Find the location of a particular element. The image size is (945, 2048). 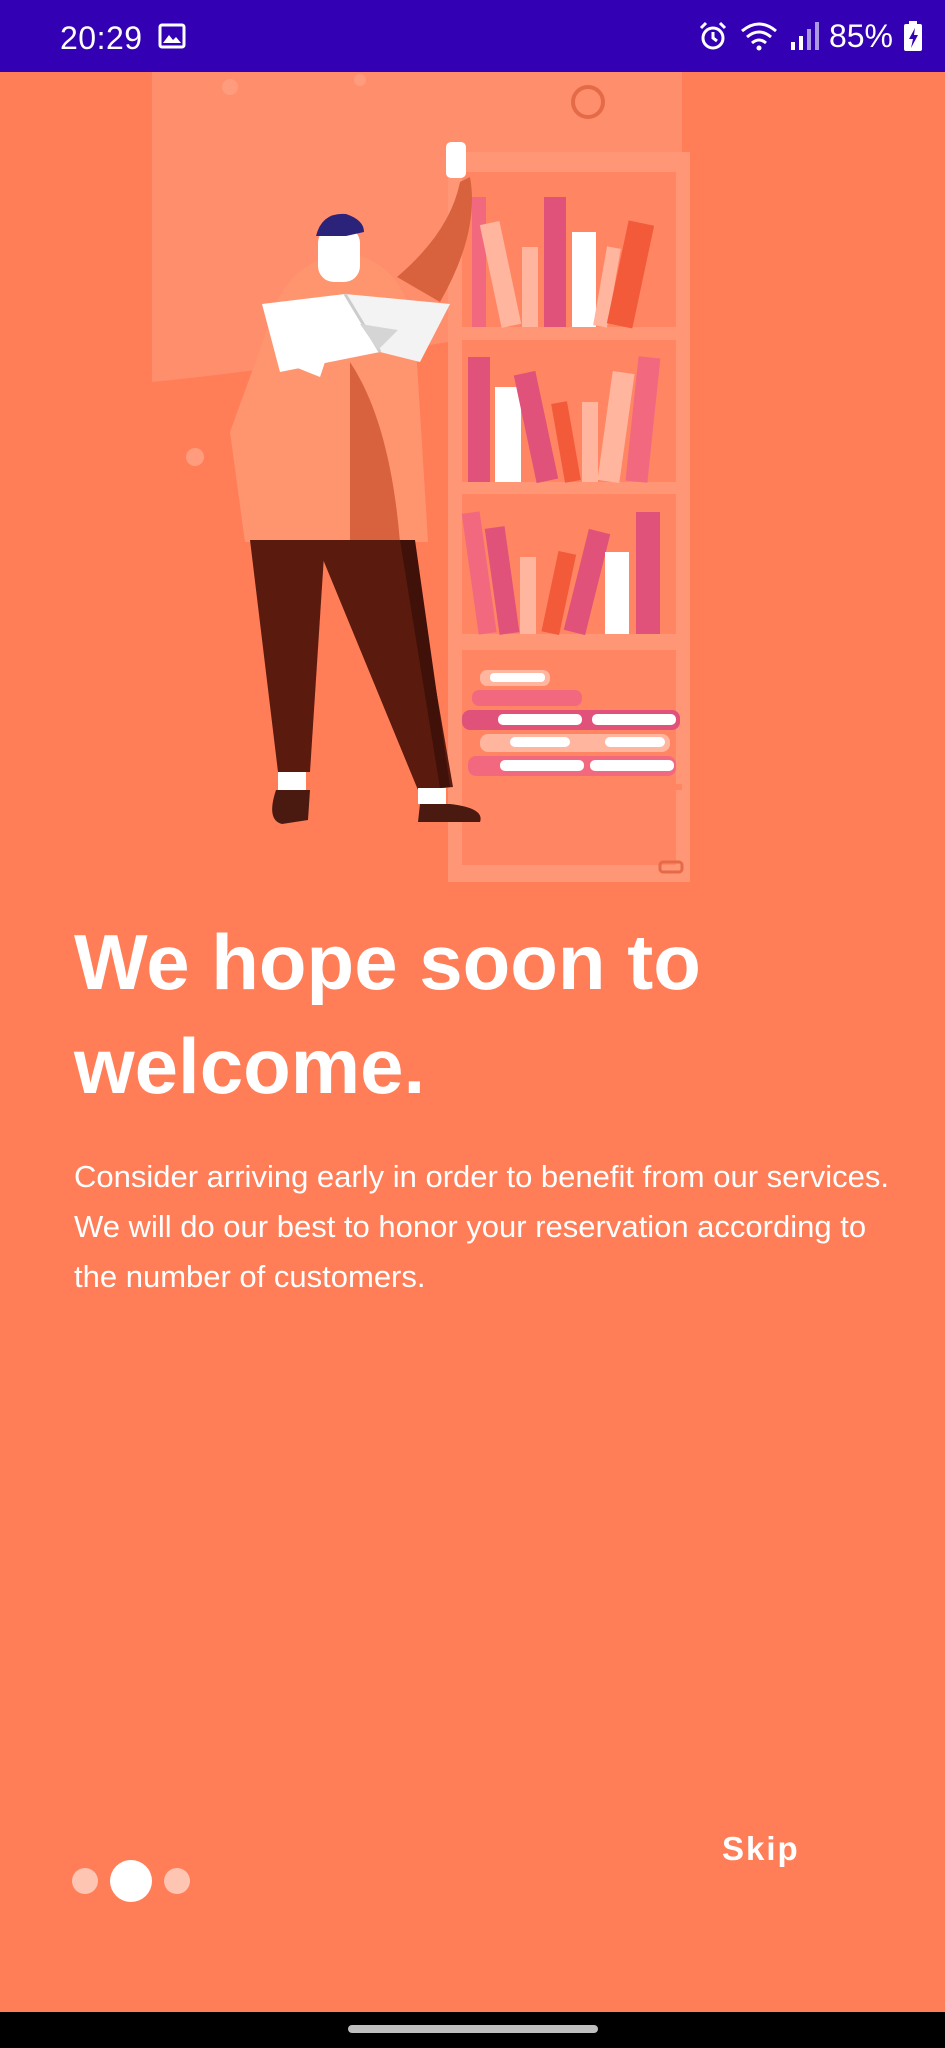

signal-icon is located at coordinates (804, 36).